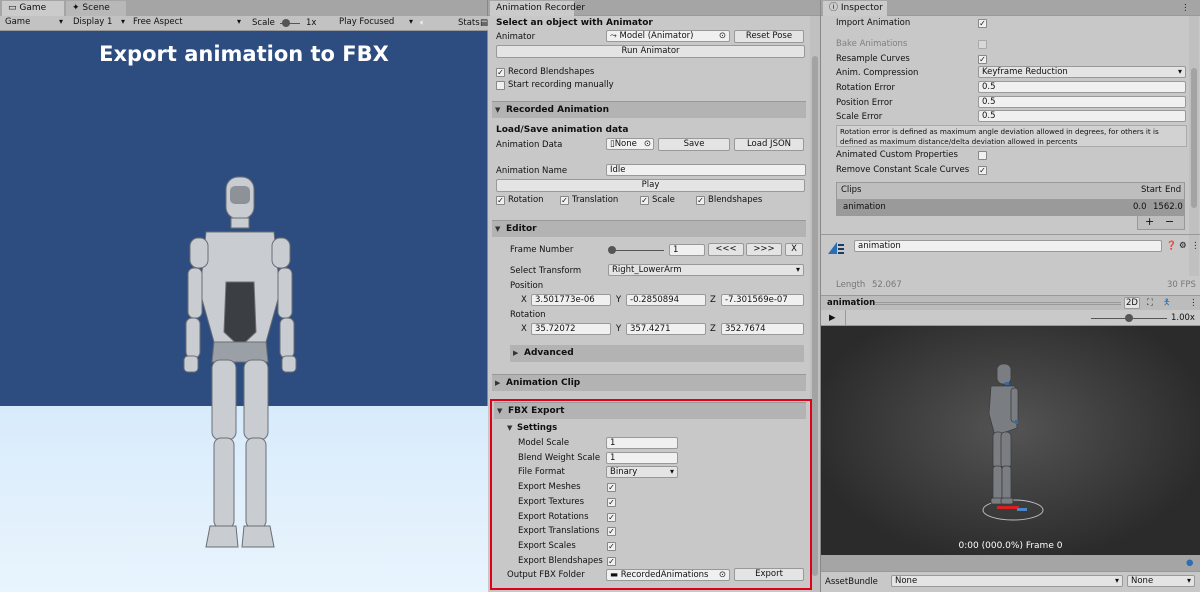 The height and width of the screenshot is (592, 1200). Describe the element at coordinates (855, 8) in the screenshot. I see `tab-inspector: ⓘ Inspector` at that location.